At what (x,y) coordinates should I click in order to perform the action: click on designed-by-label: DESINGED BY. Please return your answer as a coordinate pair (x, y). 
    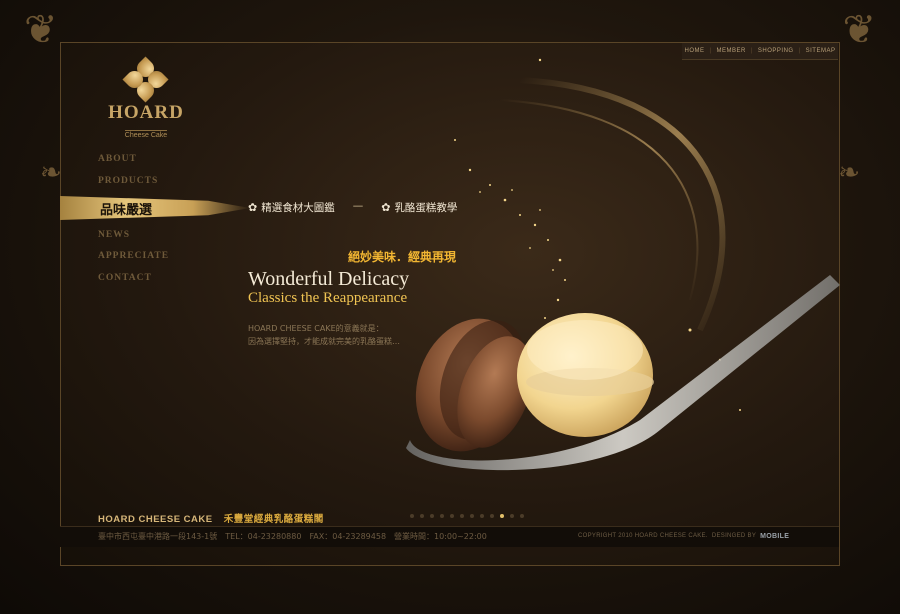
    Looking at the image, I should click on (734, 536).